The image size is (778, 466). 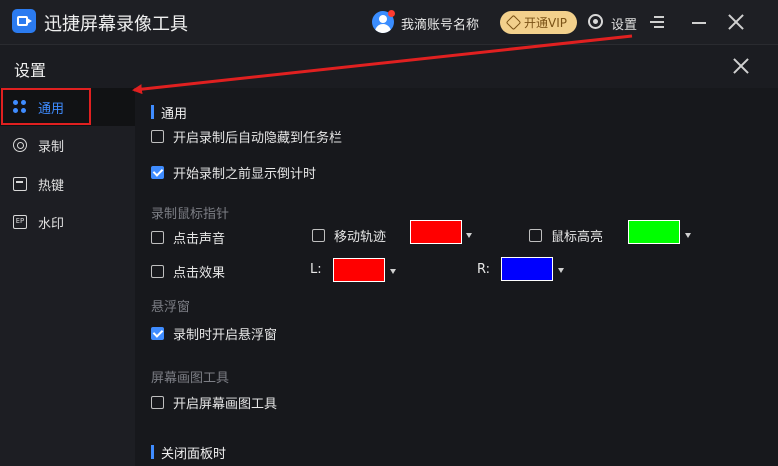 I want to click on settings-dialog-header: 设置, so click(x=389, y=66).